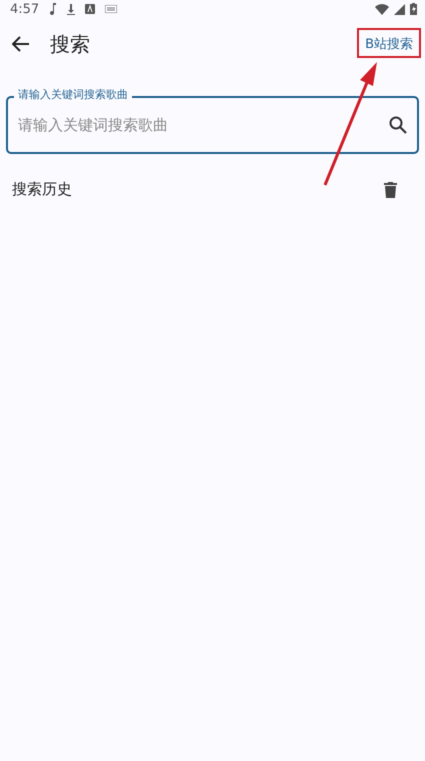  I want to click on bilibili-search-button: B站搜索, so click(389, 44).